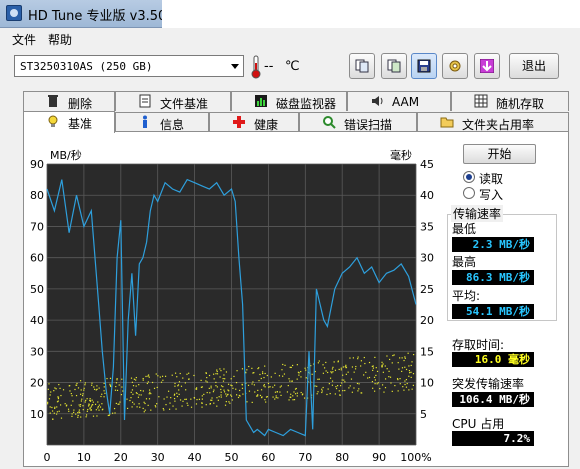 Image resolution: width=580 pixels, height=469 pixels. Describe the element at coordinates (37, 414) in the screenshot. I see `left-tick-label: 10` at that location.